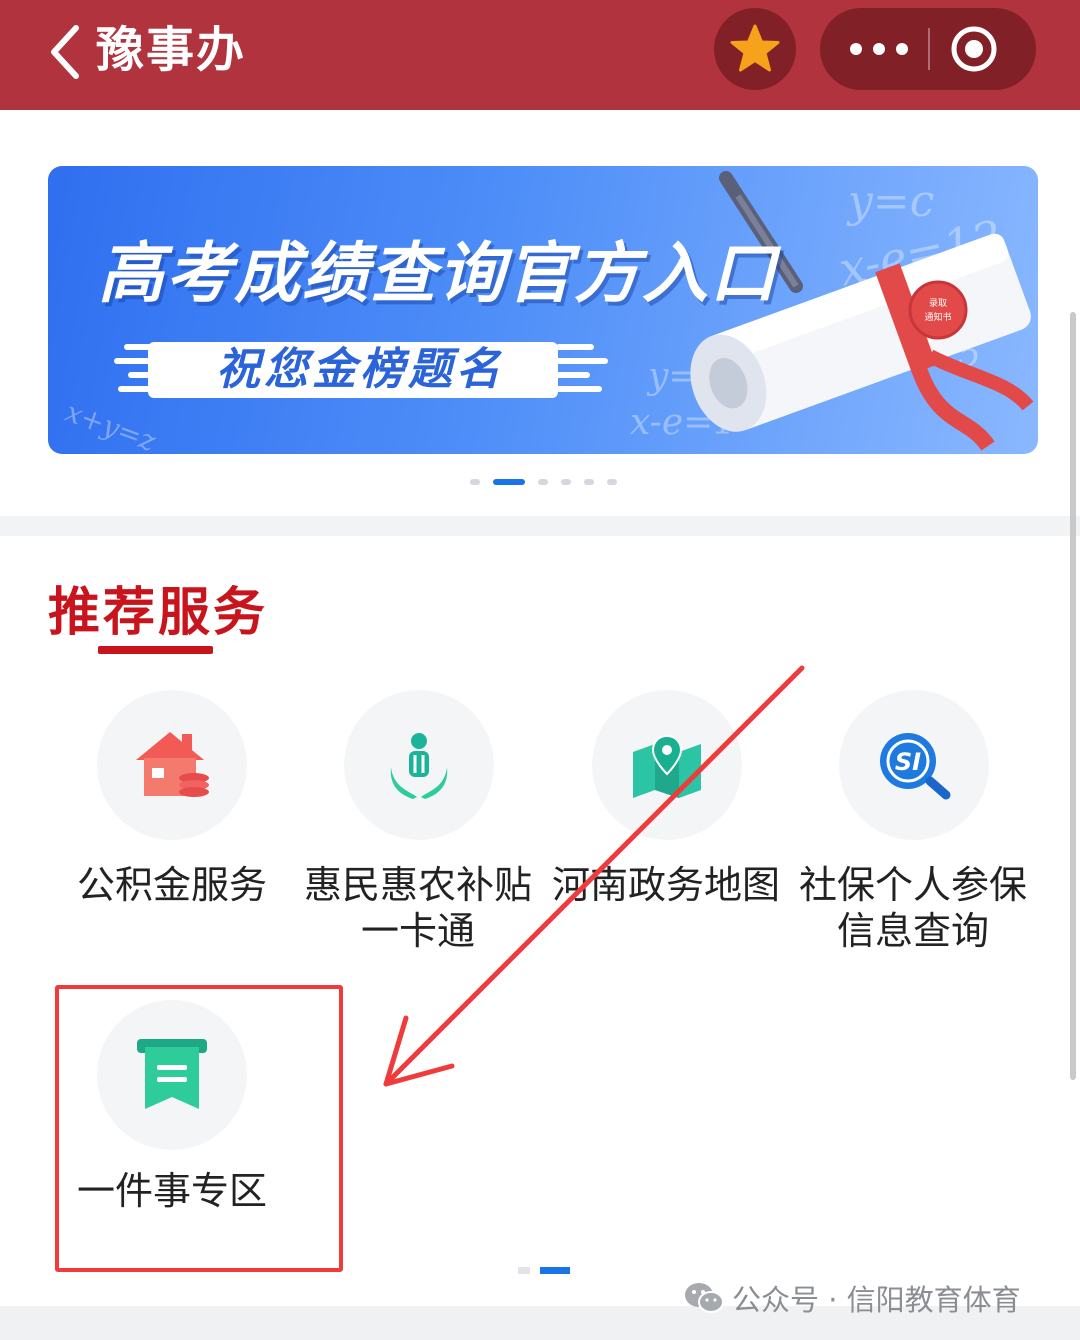  Describe the element at coordinates (158, 613) in the screenshot. I see `section-title: 推荐服务` at that location.